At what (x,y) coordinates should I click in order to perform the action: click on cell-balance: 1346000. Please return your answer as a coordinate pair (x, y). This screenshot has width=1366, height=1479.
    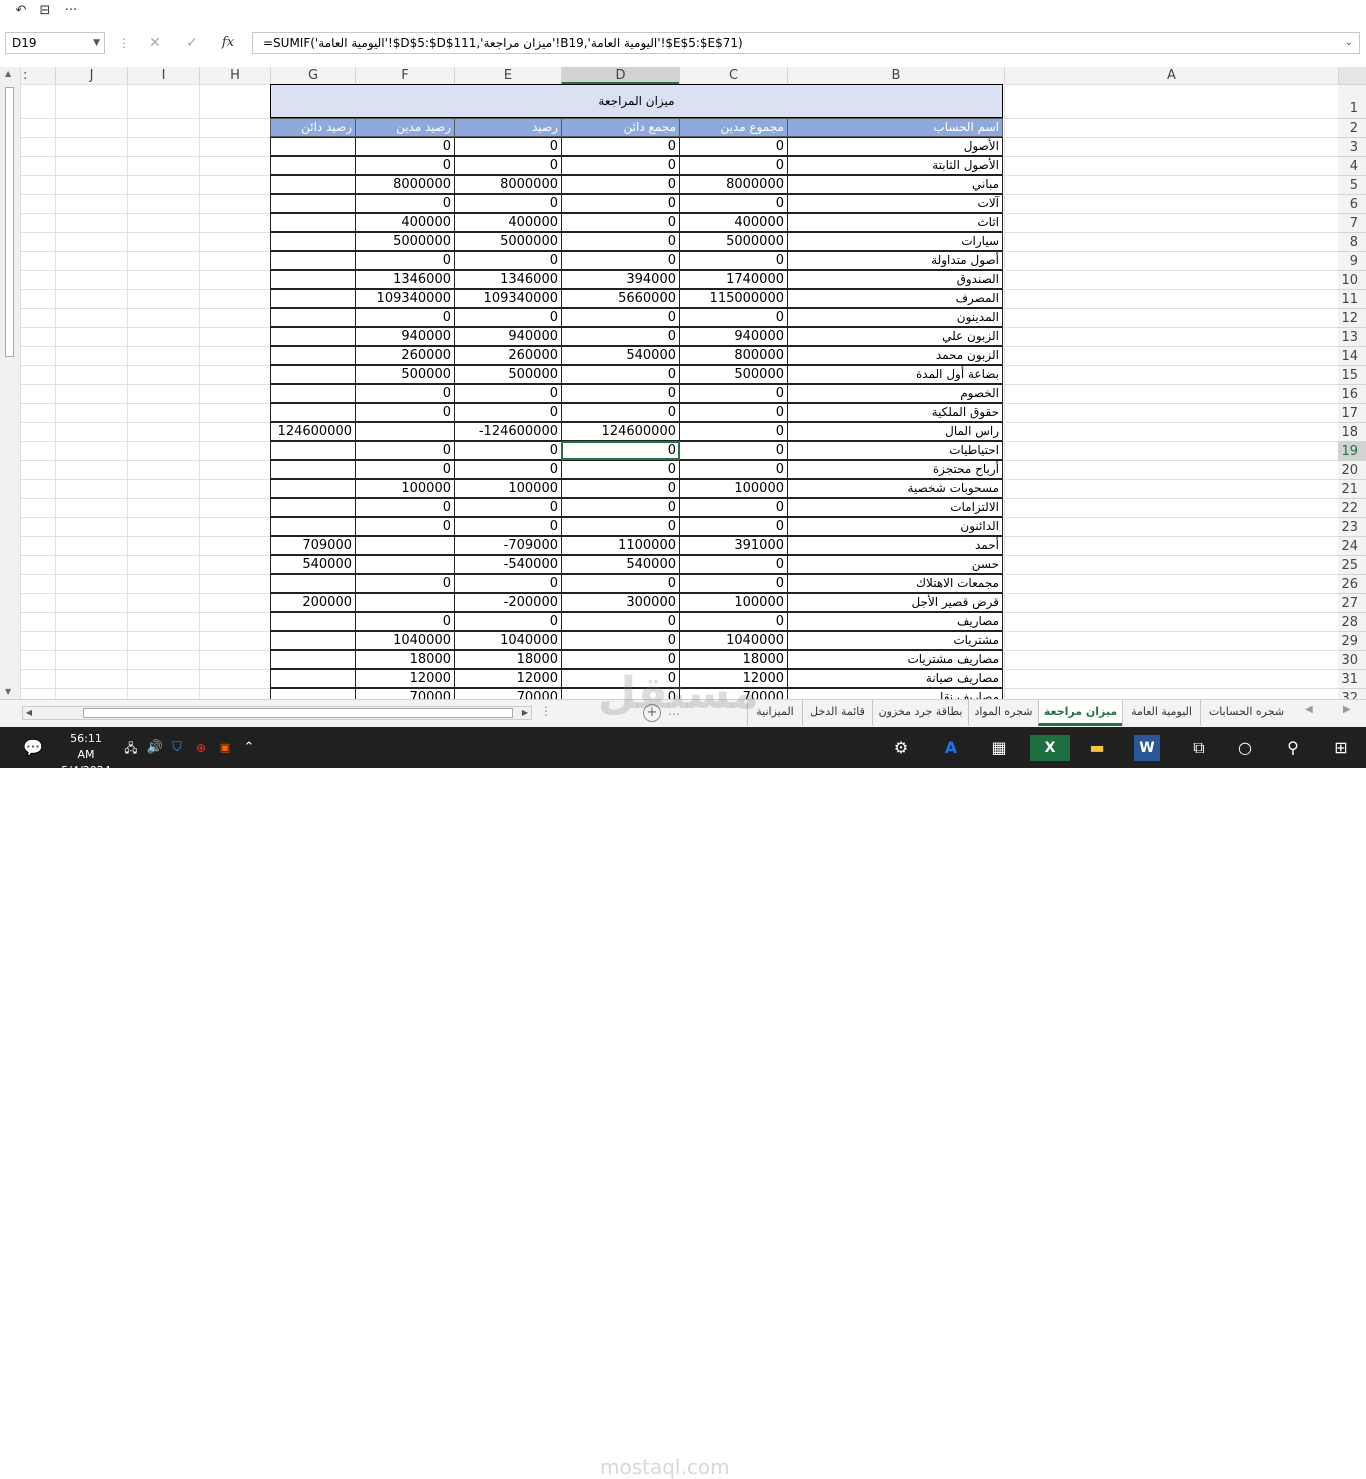
    Looking at the image, I should click on (508, 279).